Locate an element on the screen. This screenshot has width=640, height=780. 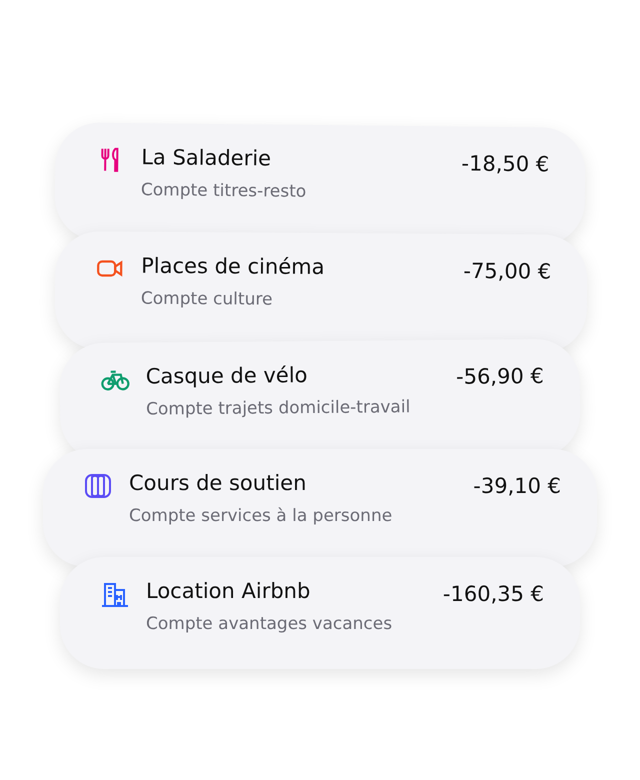
account-name: Compte culture is located at coordinates (207, 300).